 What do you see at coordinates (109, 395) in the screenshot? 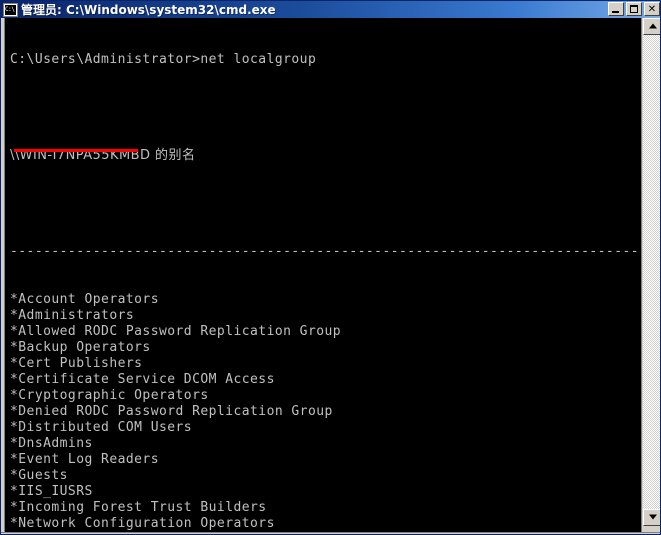
I see `local-group-item: *Cryptographic Operators` at bounding box center [109, 395].